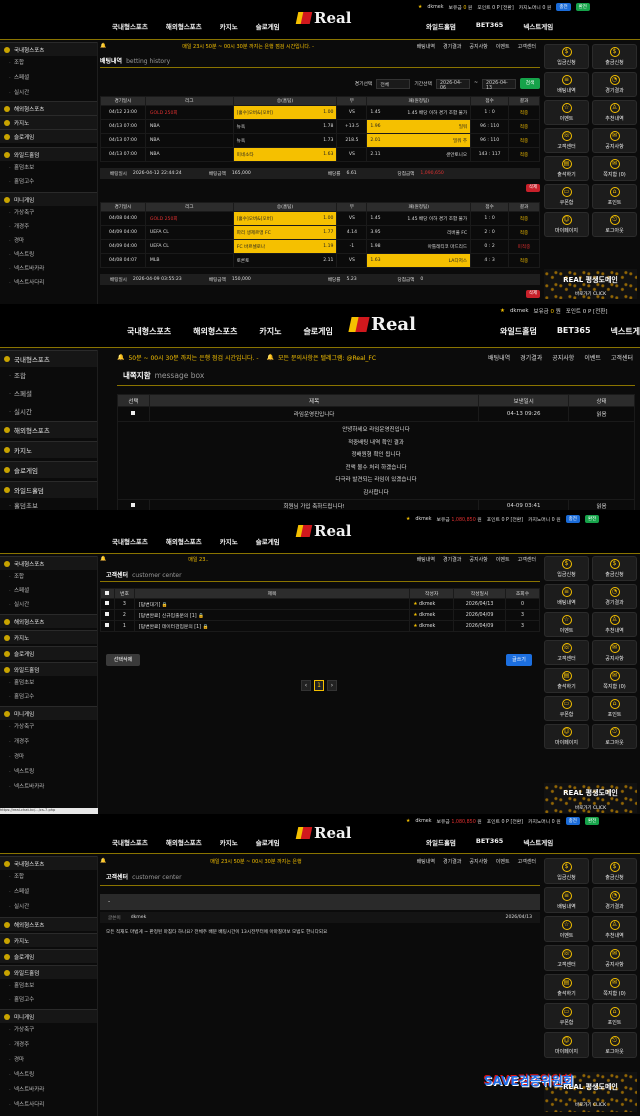  I want to click on sidebar-cat-mini: 미니게임, so click(48, 713).